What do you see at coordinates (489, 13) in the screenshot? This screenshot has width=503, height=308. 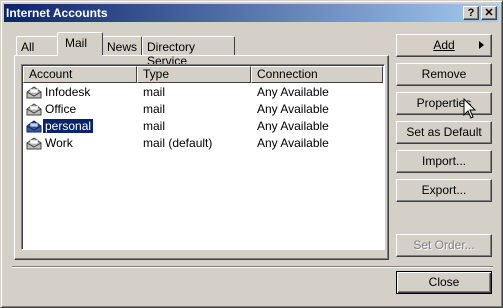 I see `close-window-button: ✕` at bounding box center [489, 13].